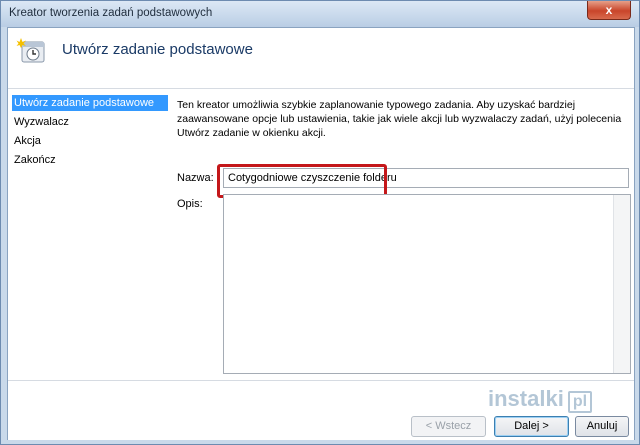  What do you see at coordinates (90, 103) in the screenshot?
I see `step-create-basic-task: Utwórz zadanie podstawowe` at bounding box center [90, 103].